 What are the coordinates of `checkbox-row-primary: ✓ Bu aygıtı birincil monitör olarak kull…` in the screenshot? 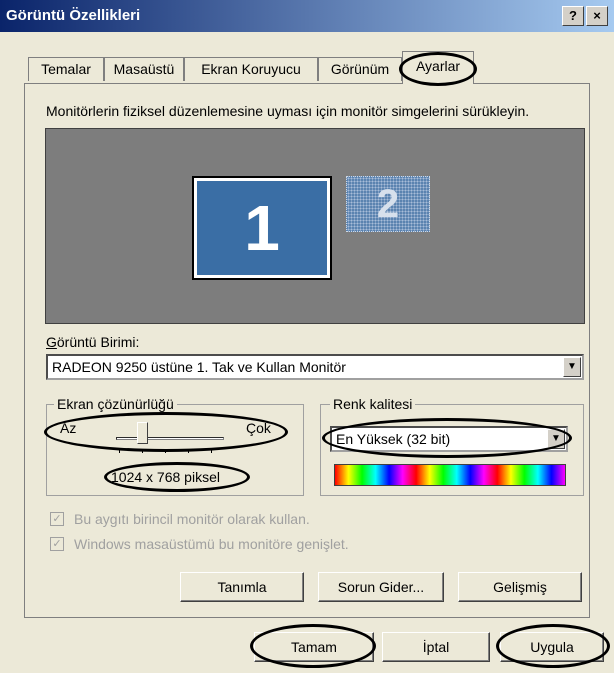 It's located at (200, 520).